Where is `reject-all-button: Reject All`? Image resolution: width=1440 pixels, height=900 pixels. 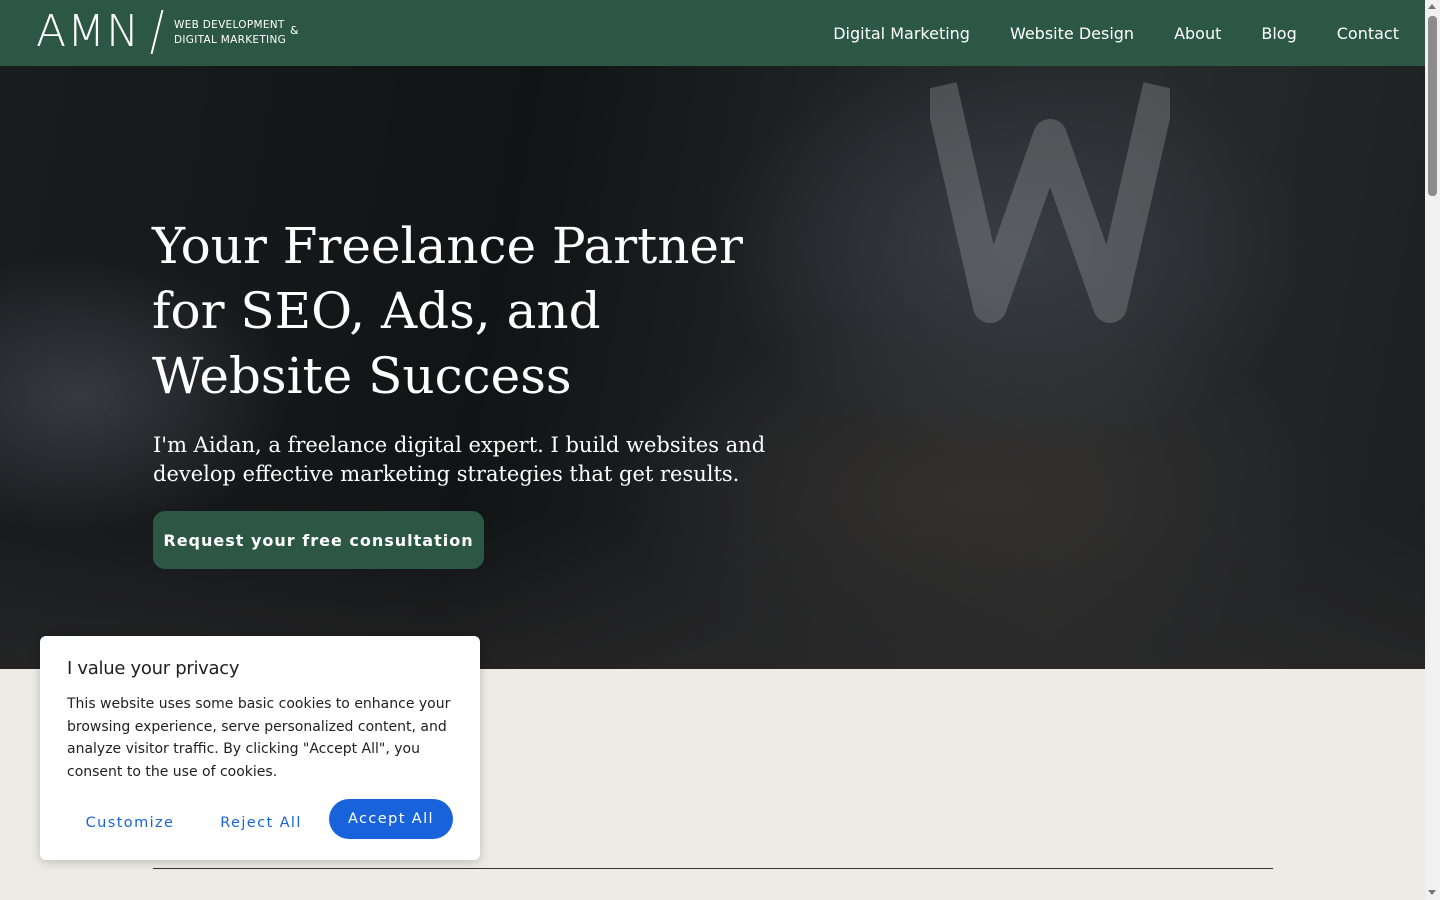 reject-all-button: Reject All is located at coordinates (261, 823).